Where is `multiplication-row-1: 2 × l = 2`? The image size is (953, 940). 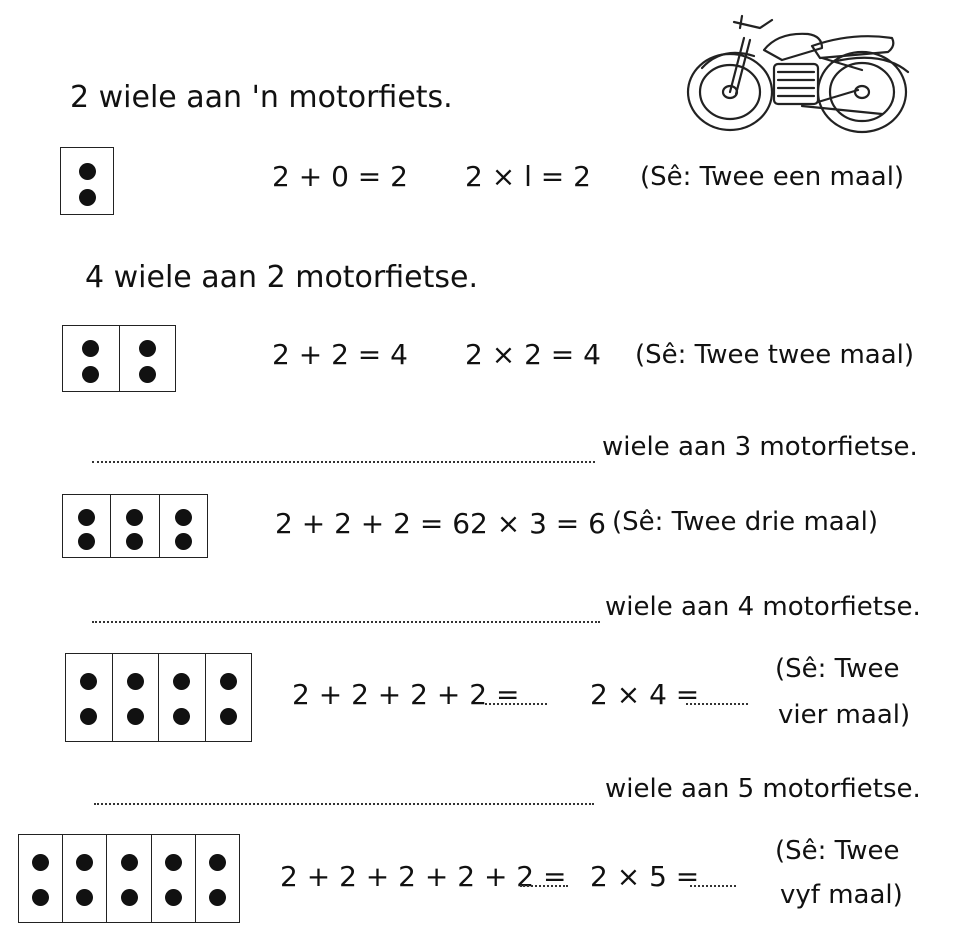 multiplication-row-1: 2 × l = 2 is located at coordinates (528, 176).